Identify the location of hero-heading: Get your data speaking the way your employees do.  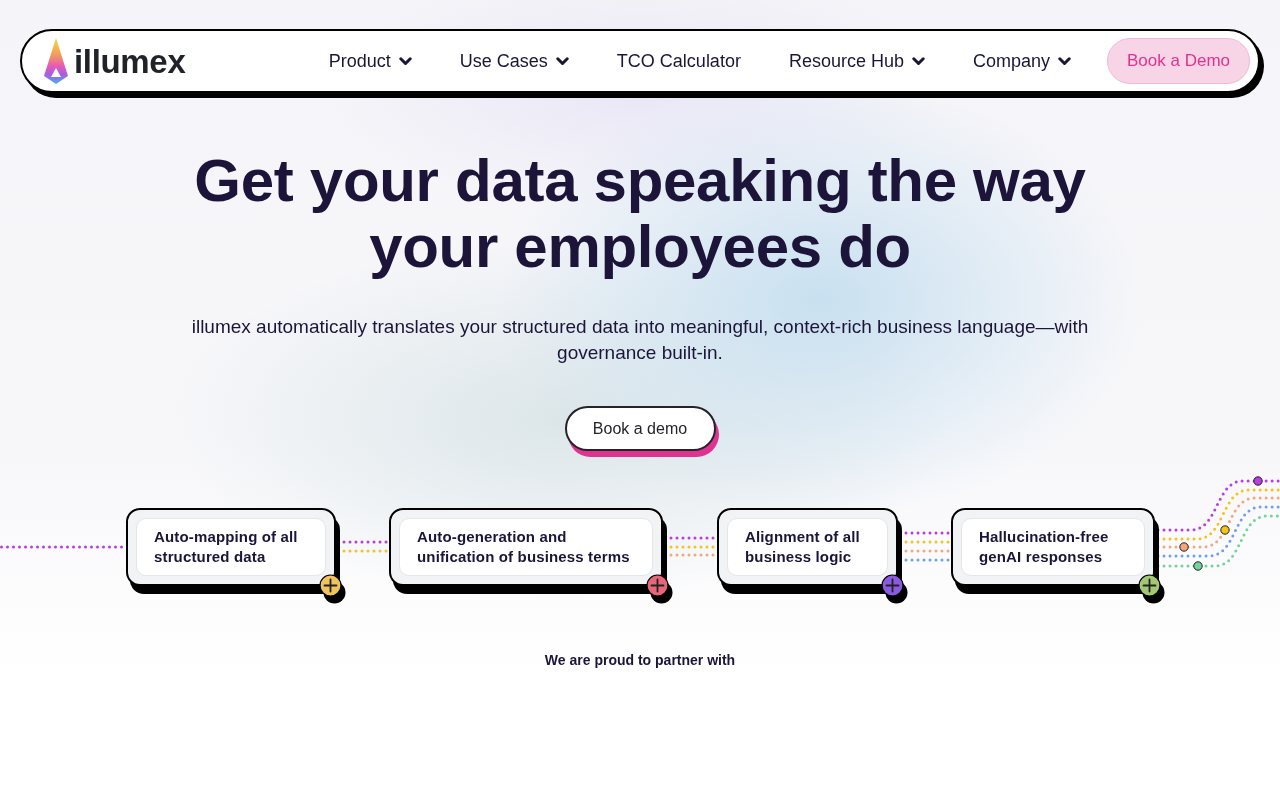
(640, 214).